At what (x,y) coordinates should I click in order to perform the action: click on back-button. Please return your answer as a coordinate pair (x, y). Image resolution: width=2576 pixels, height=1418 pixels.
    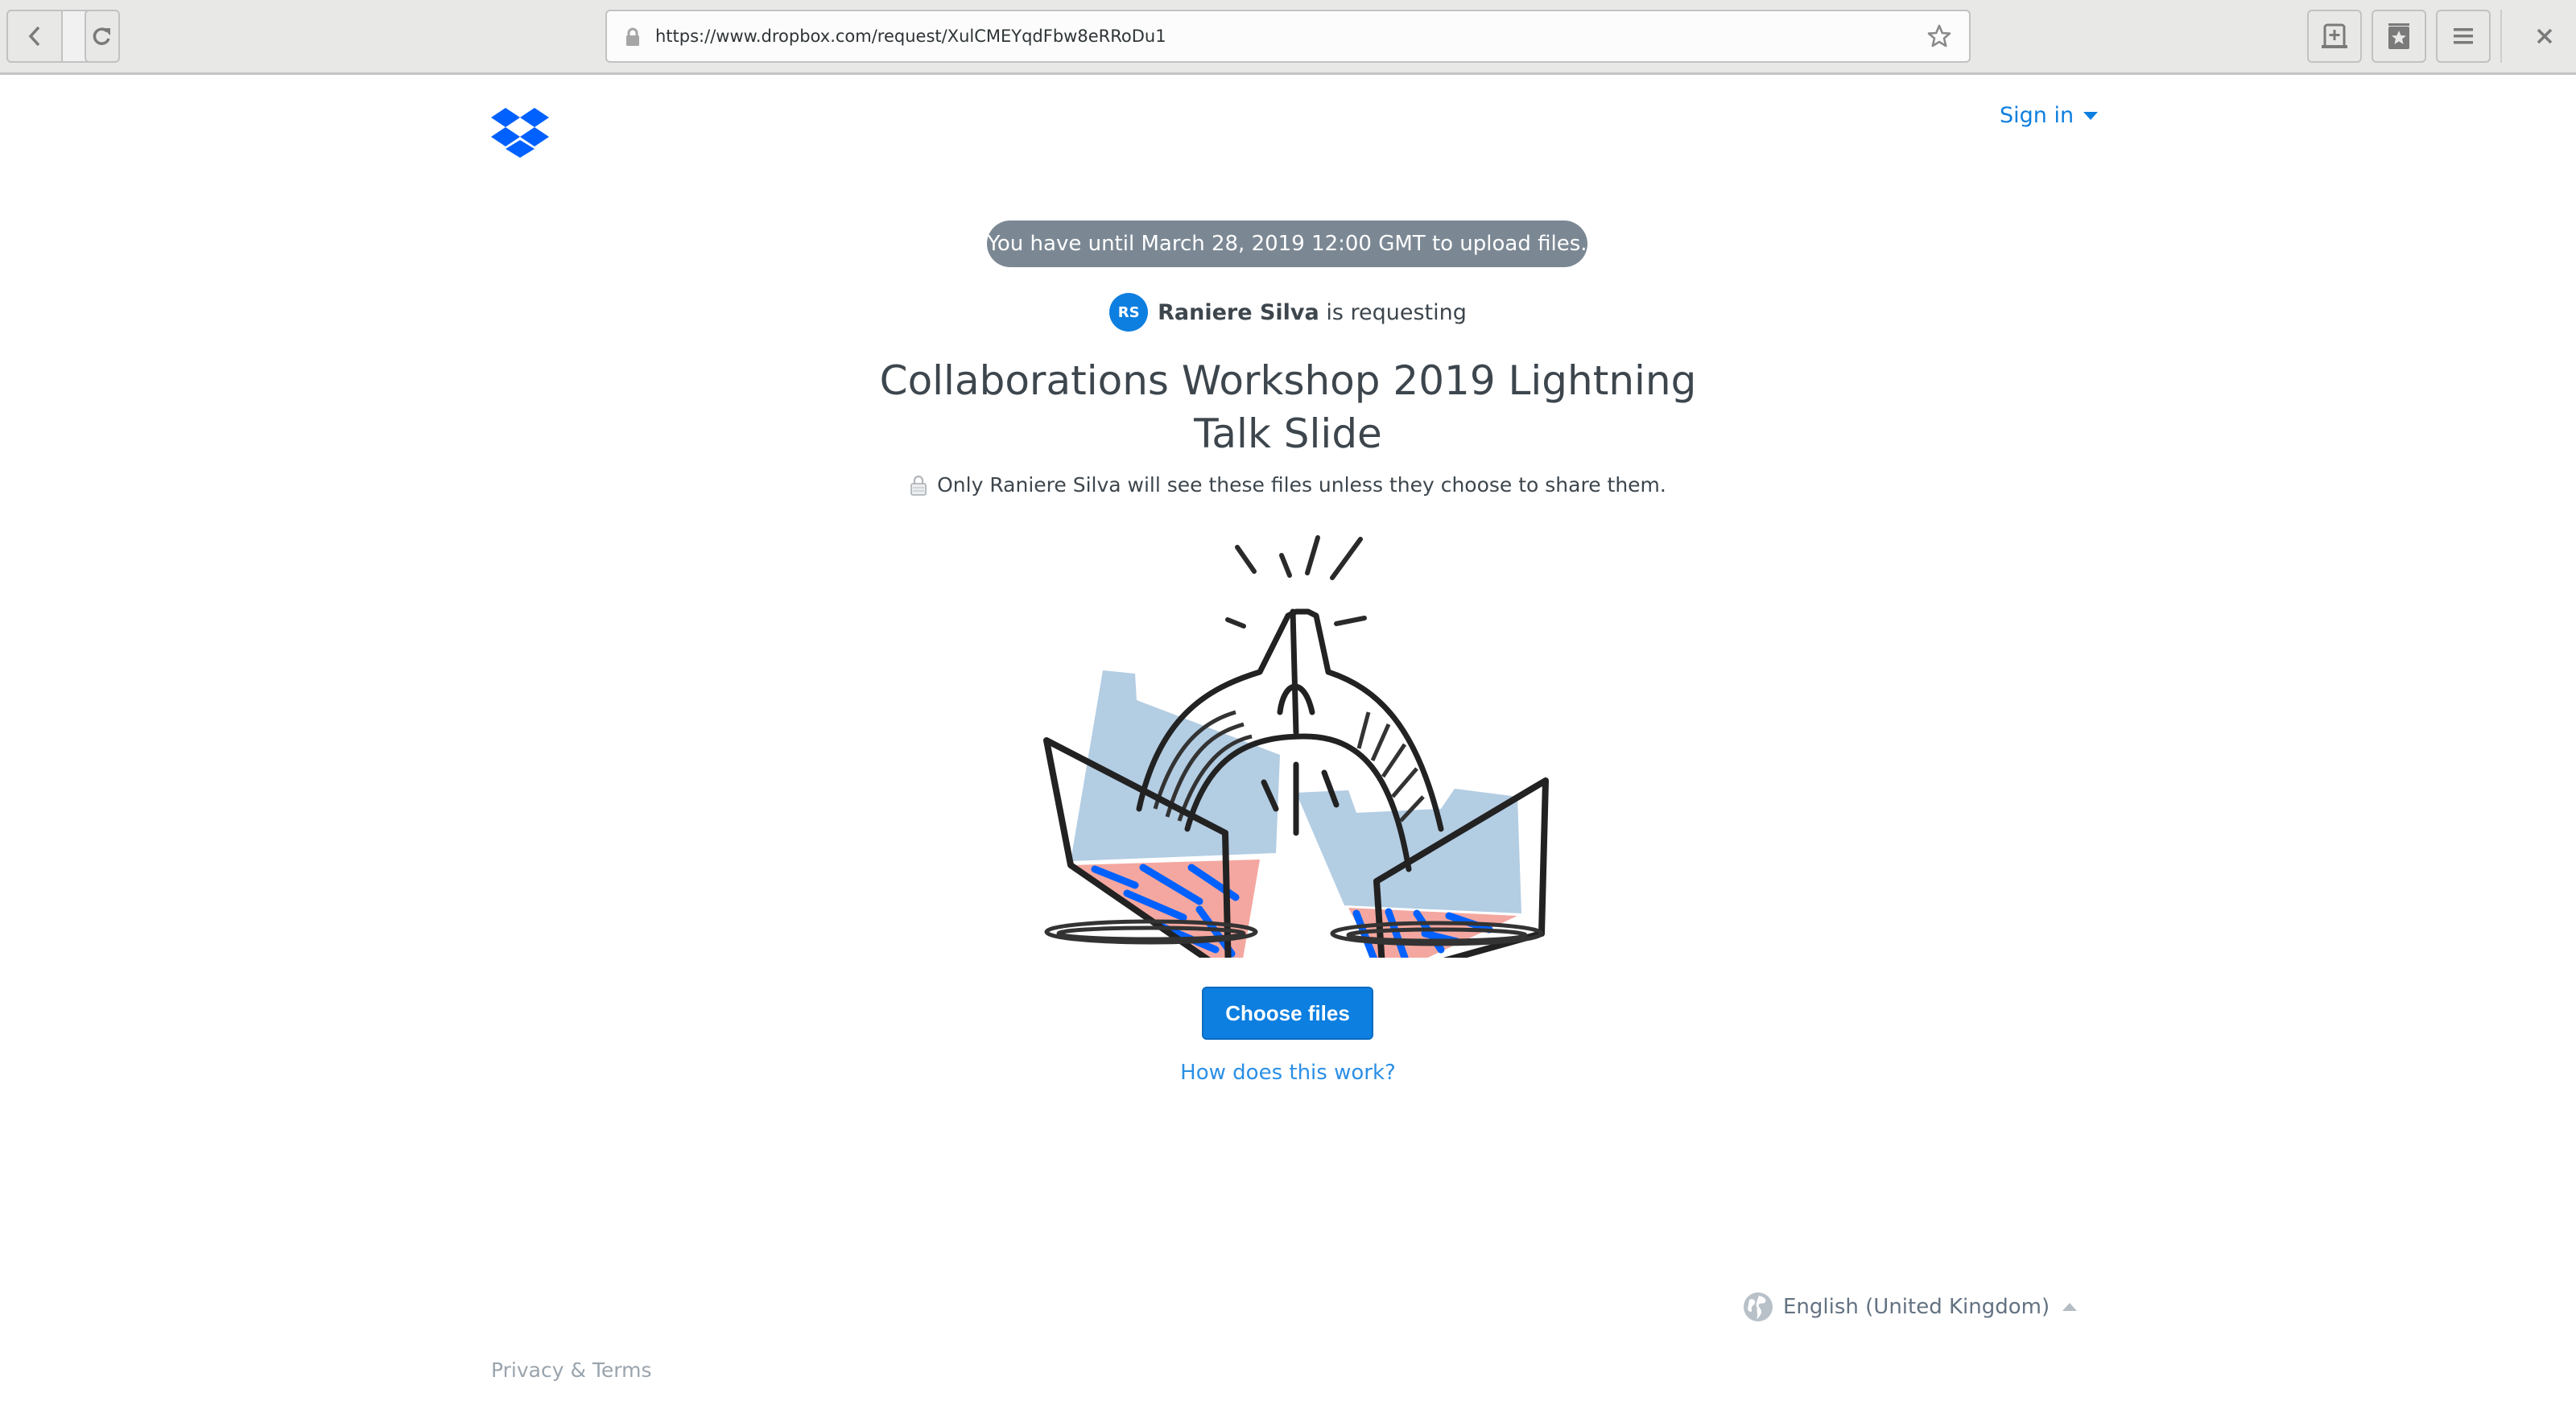
    Looking at the image, I should click on (34, 36).